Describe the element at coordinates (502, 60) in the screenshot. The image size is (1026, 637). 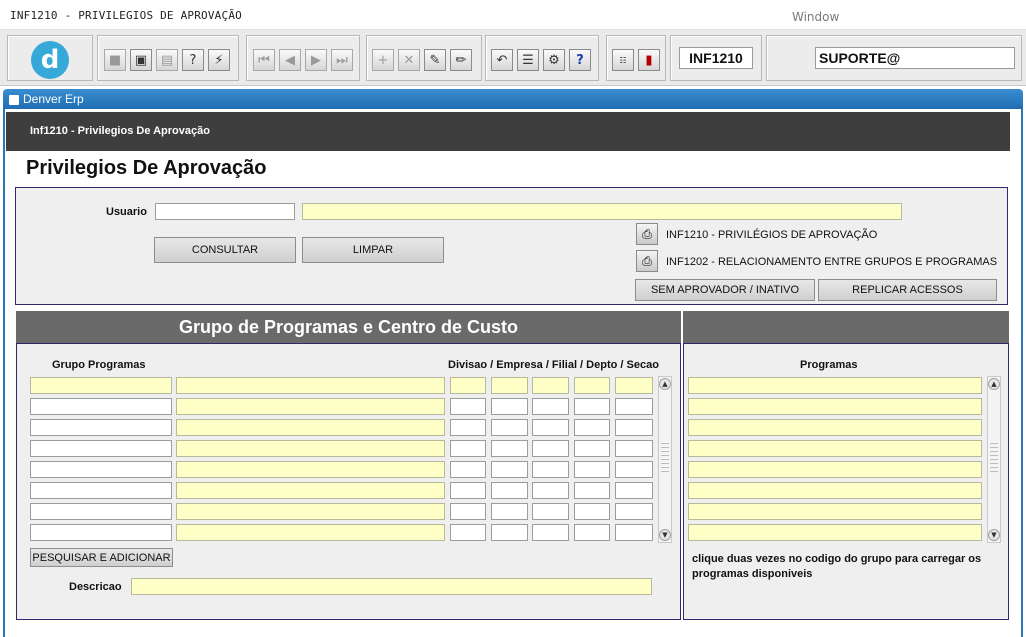
I see `undo-icon: ↶` at that location.